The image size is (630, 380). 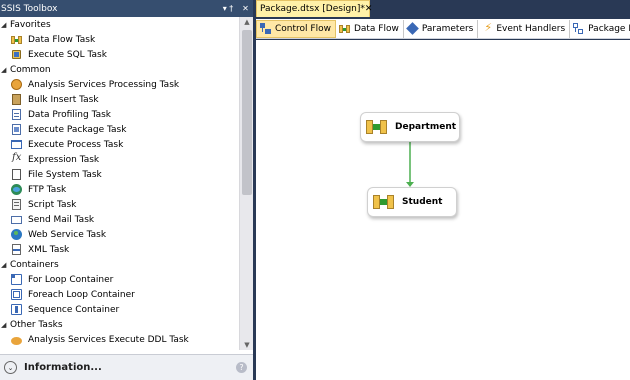 I want to click on task-label: Student, so click(x=422, y=202).